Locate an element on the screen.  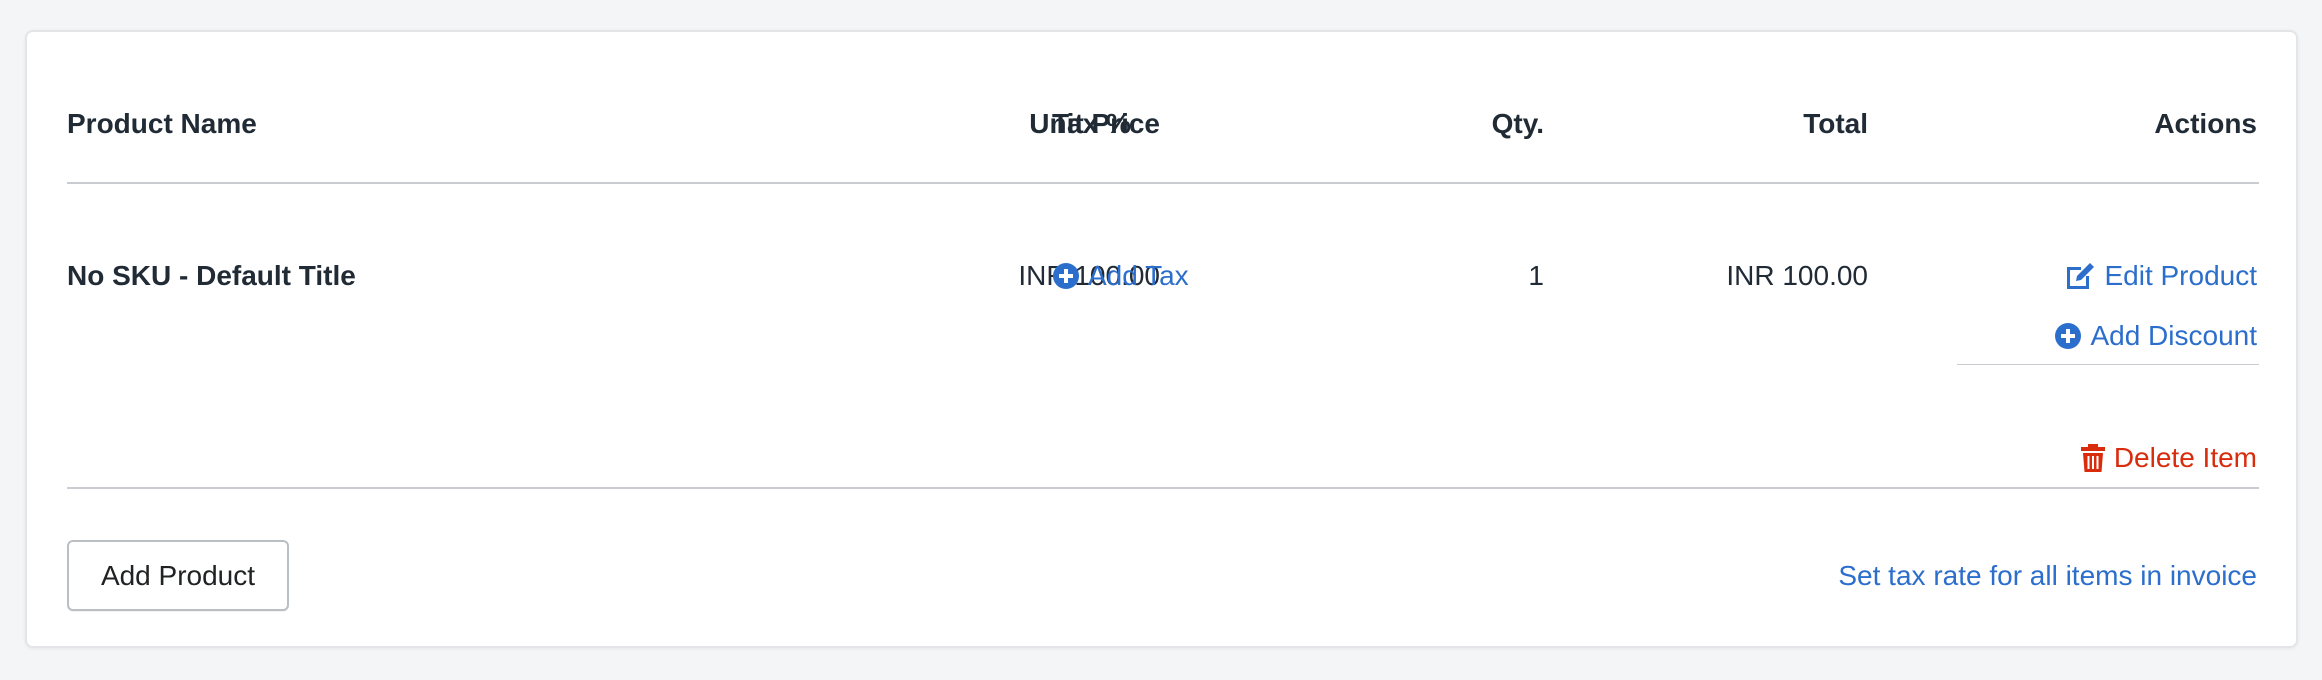
delete-item-label: Delete Item is located at coordinates (2185, 457).